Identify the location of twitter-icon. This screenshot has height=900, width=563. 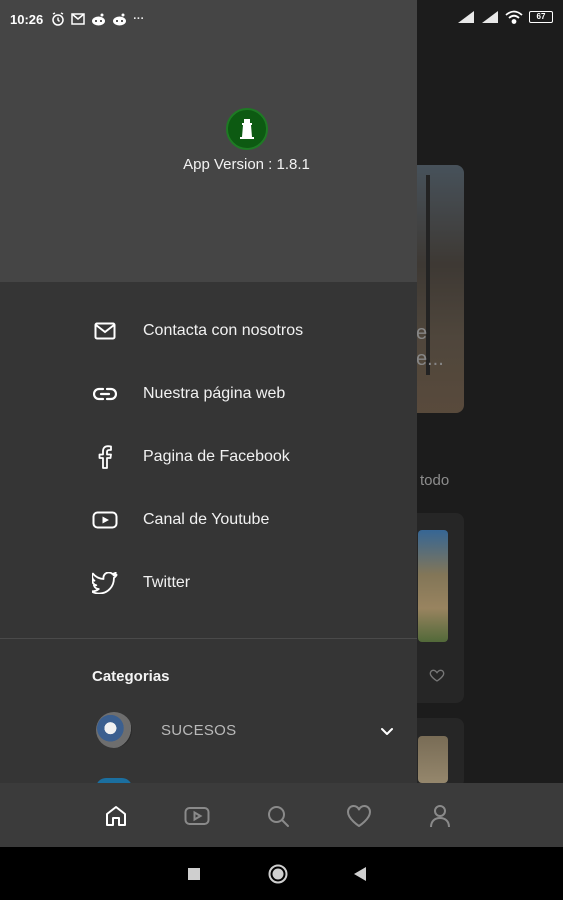
(105, 583).